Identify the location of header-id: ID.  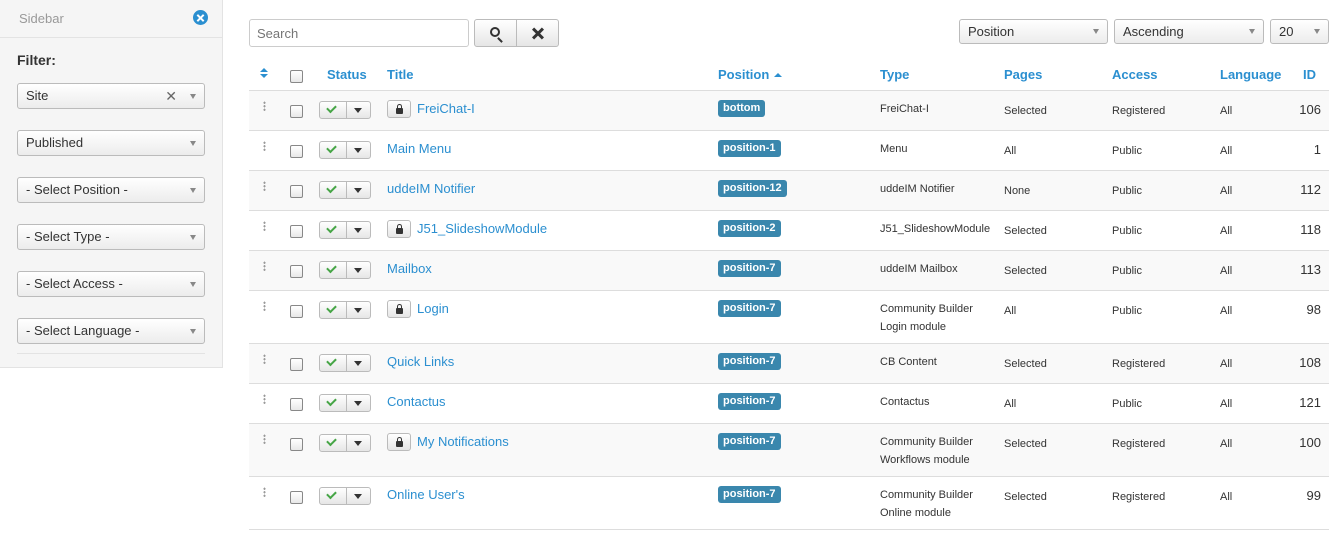
(1309, 74).